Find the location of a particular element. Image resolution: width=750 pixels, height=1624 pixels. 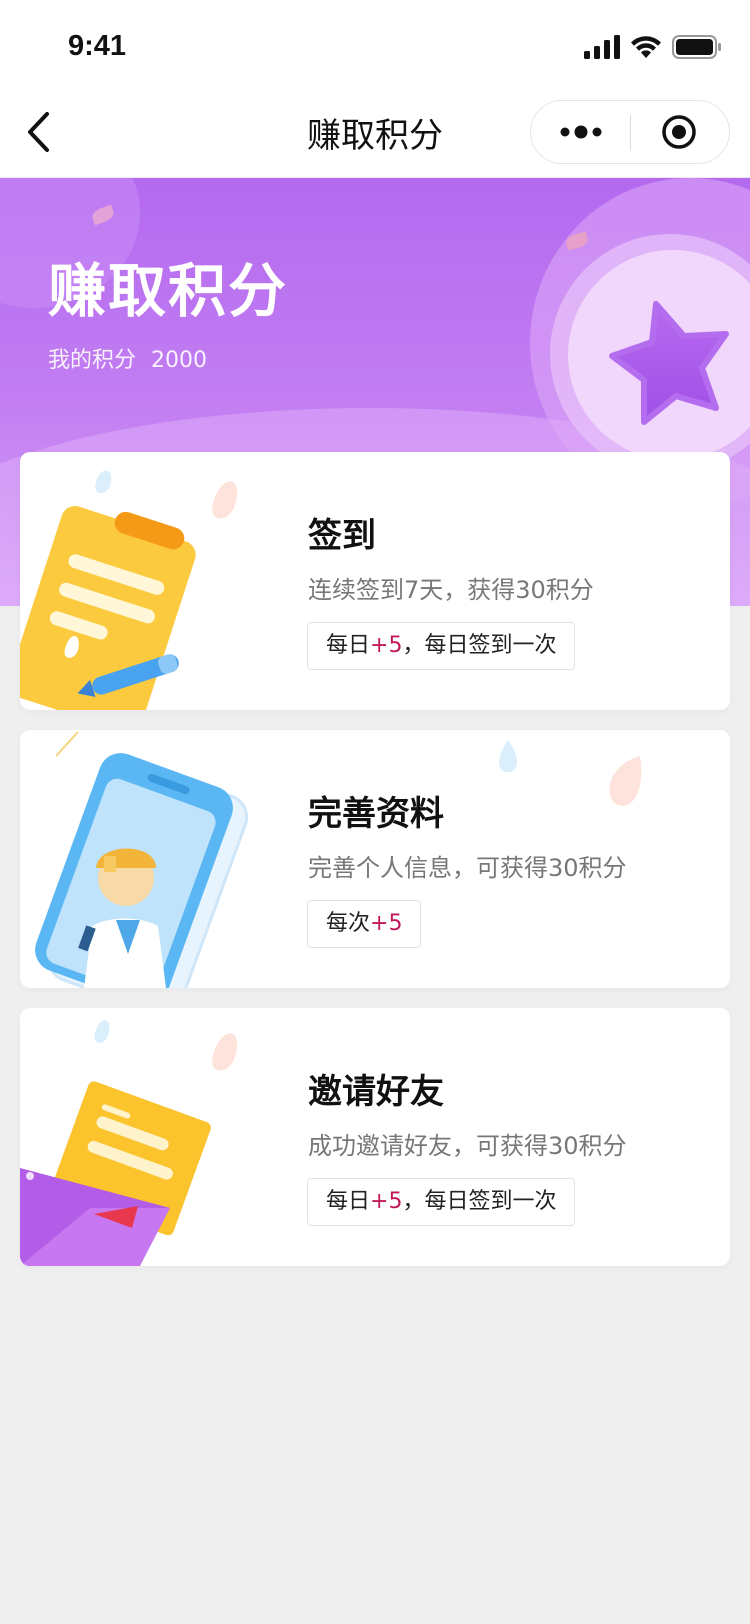

my-points: 我的积分 2000 is located at coordinates (127, 358).